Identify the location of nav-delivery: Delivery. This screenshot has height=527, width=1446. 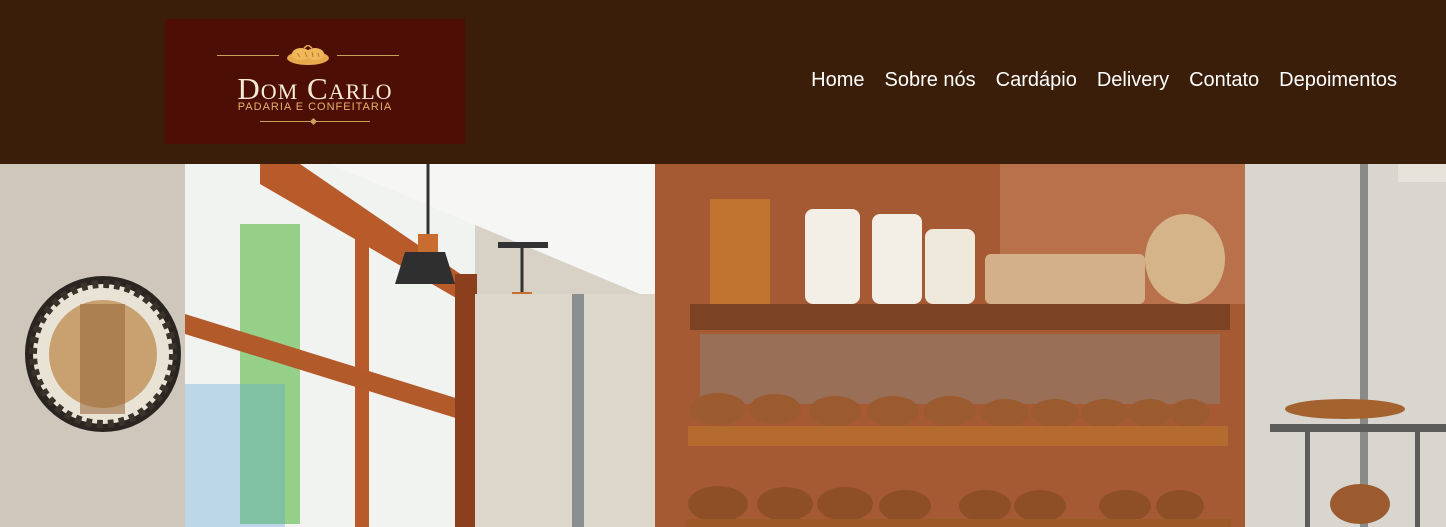
(1133, 80).